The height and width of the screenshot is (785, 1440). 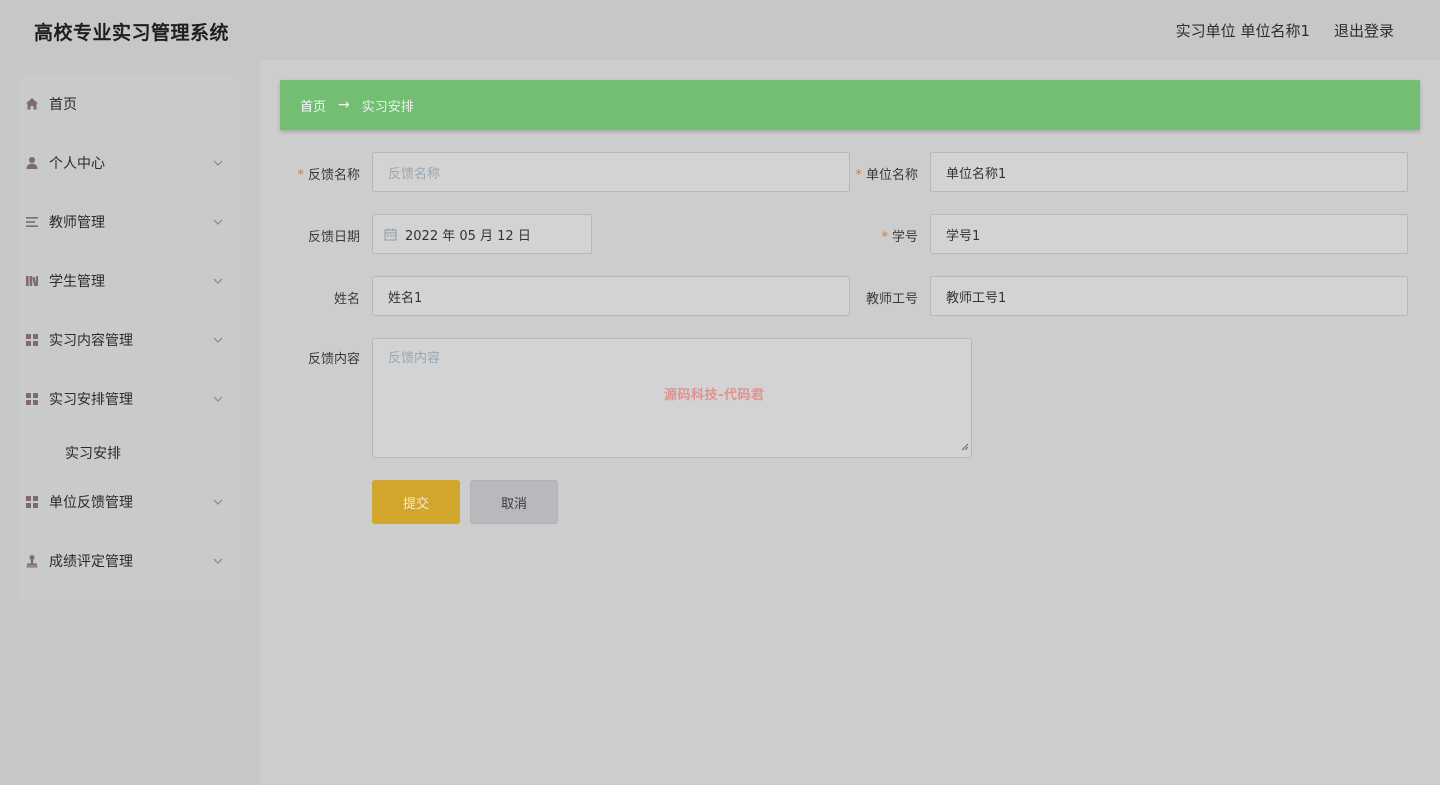 What do you see at coordinates (32, 163) in the screenshot?
I see `user-icon` at bounding box center [32, 163].